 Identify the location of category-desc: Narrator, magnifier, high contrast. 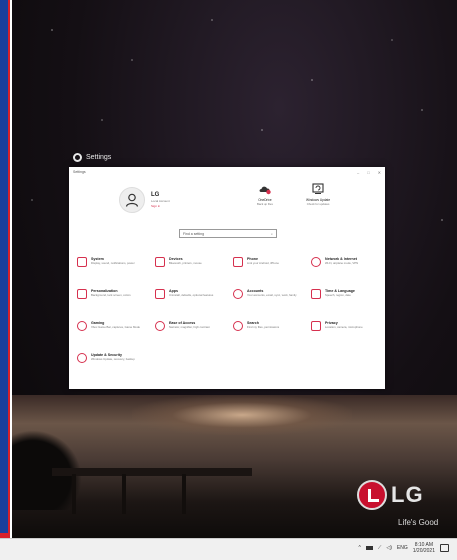
(189, 326).